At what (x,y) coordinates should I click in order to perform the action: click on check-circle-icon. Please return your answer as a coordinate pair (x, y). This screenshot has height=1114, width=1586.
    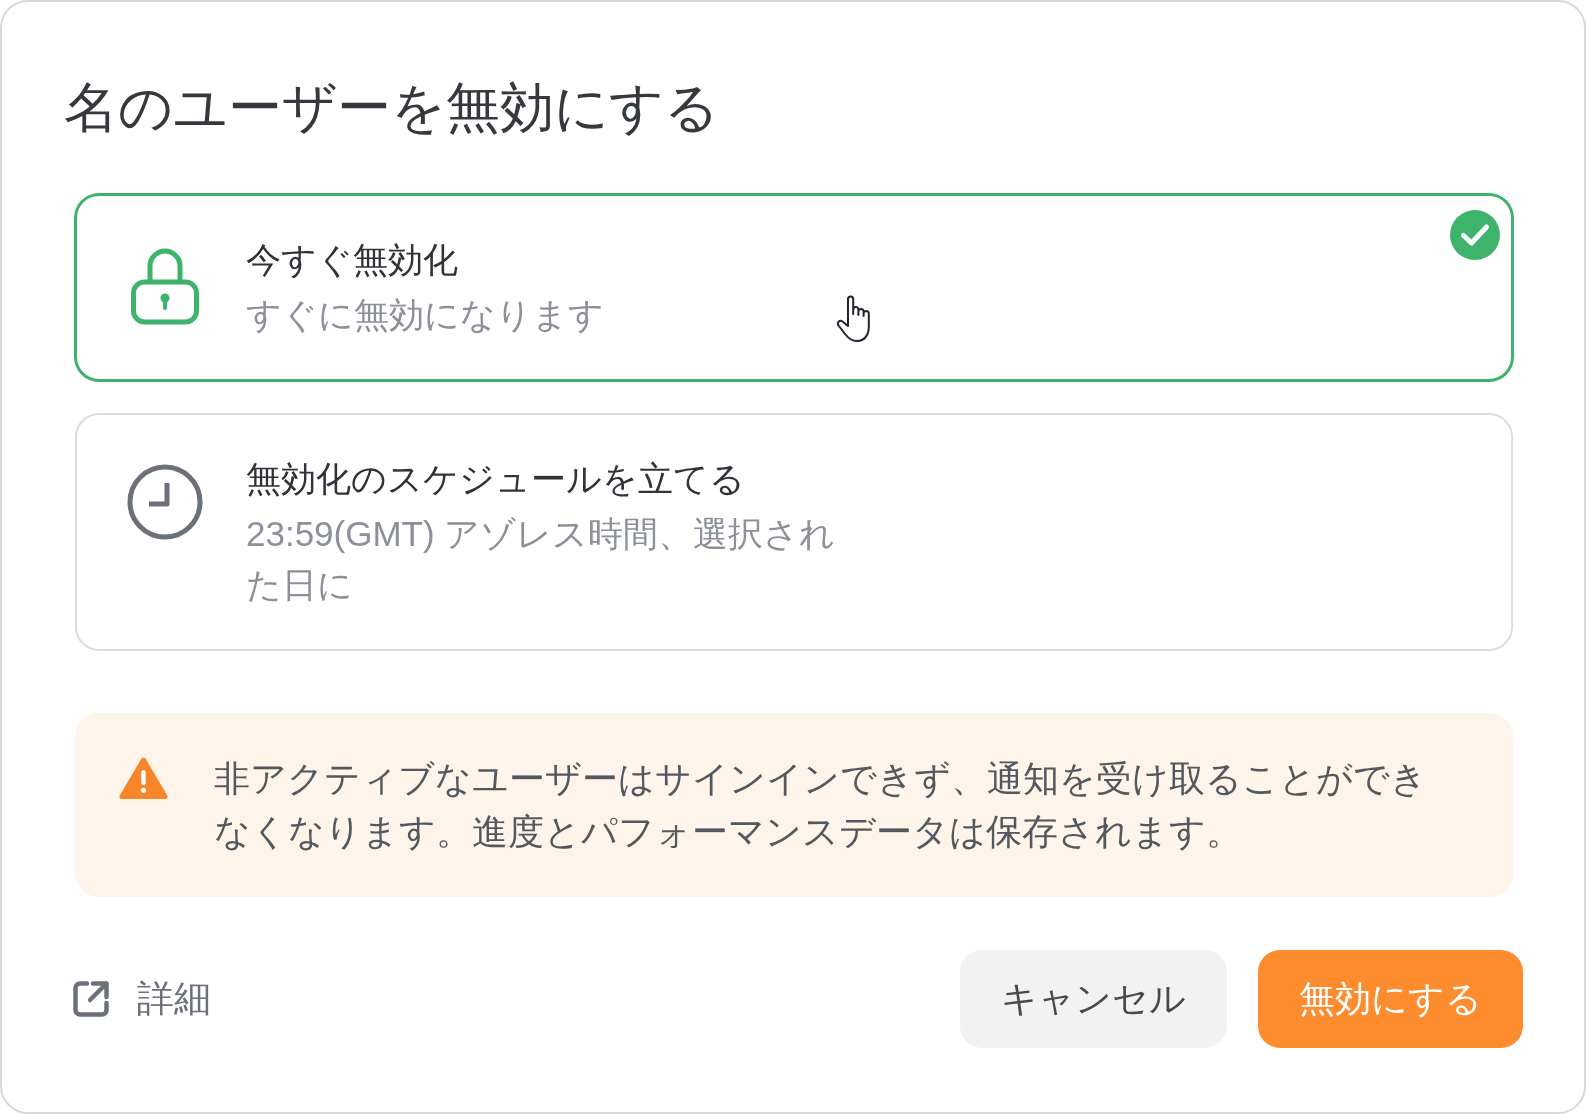
    Looking at the image, I should click on (1475, 235).